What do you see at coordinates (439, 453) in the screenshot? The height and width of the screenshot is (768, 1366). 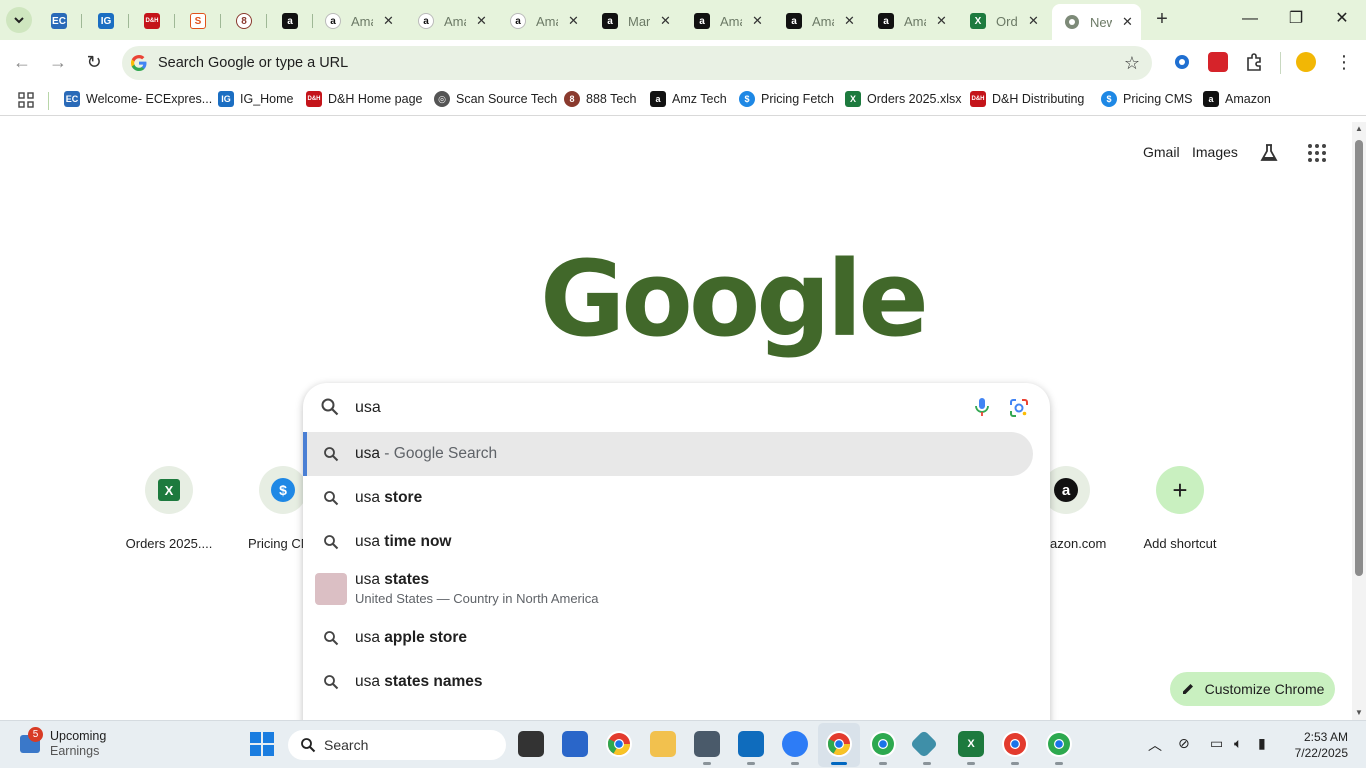 I see `suggestion-suffix: - Google Search` at bounding box center [439, 453].